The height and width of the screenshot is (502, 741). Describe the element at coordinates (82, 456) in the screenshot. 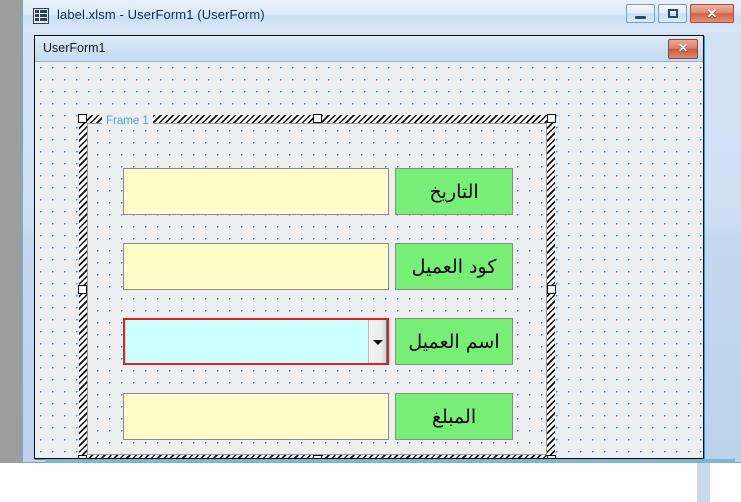

I see `resize-handle-bottom-left` at that location.